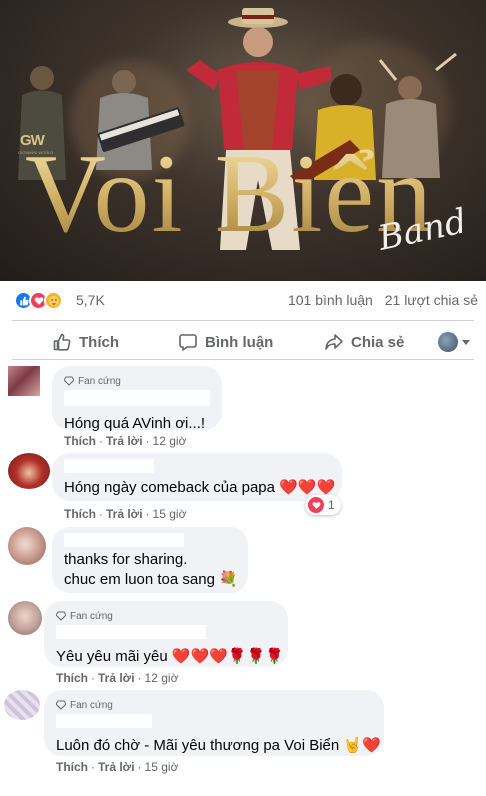 This screenshot has width=486, height=796. I want to click on love-icon, so click(316, 505).